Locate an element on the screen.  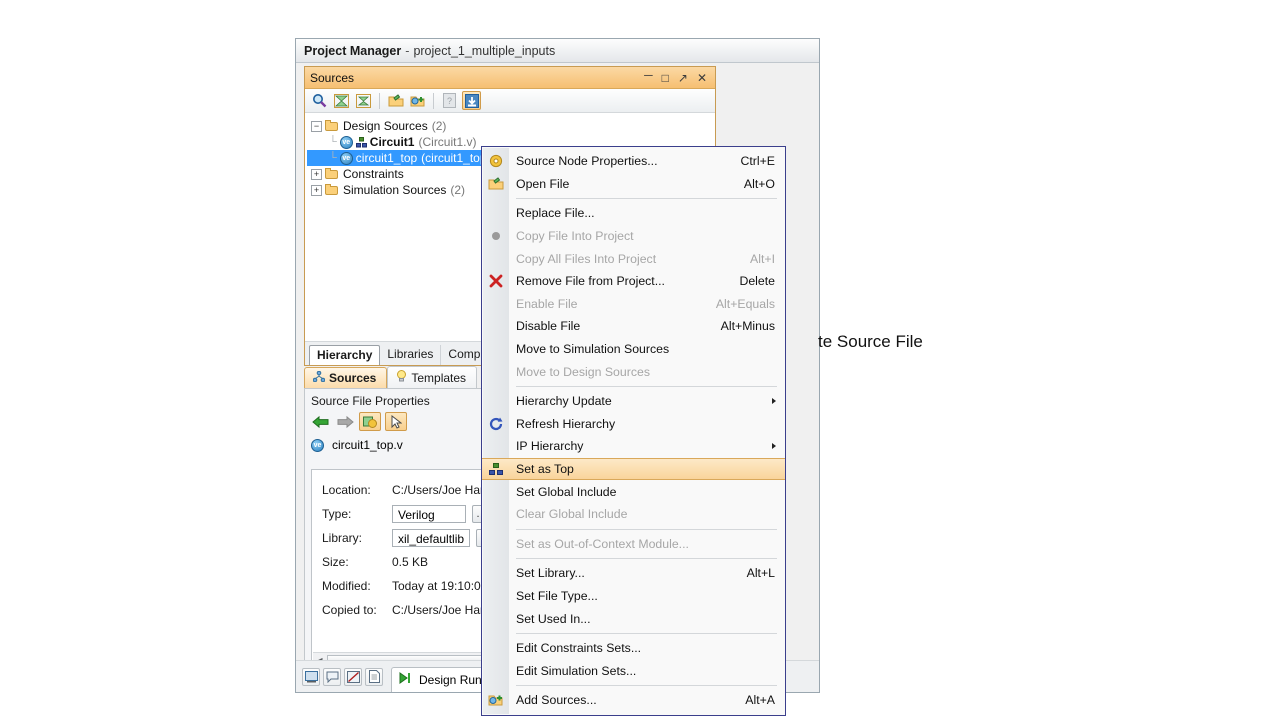
tree-item-label: Constraints is located at coordinates (373, 174).